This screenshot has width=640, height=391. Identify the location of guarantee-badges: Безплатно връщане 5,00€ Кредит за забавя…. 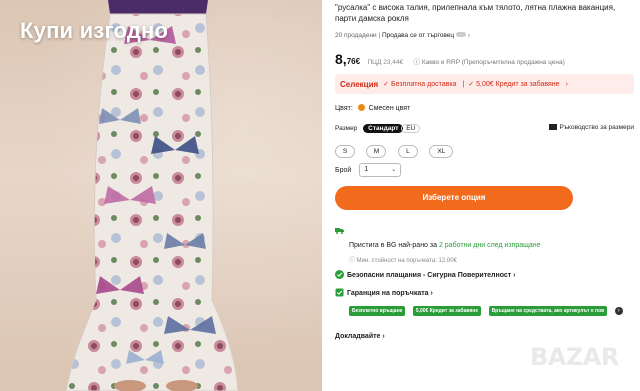
(486, 311).